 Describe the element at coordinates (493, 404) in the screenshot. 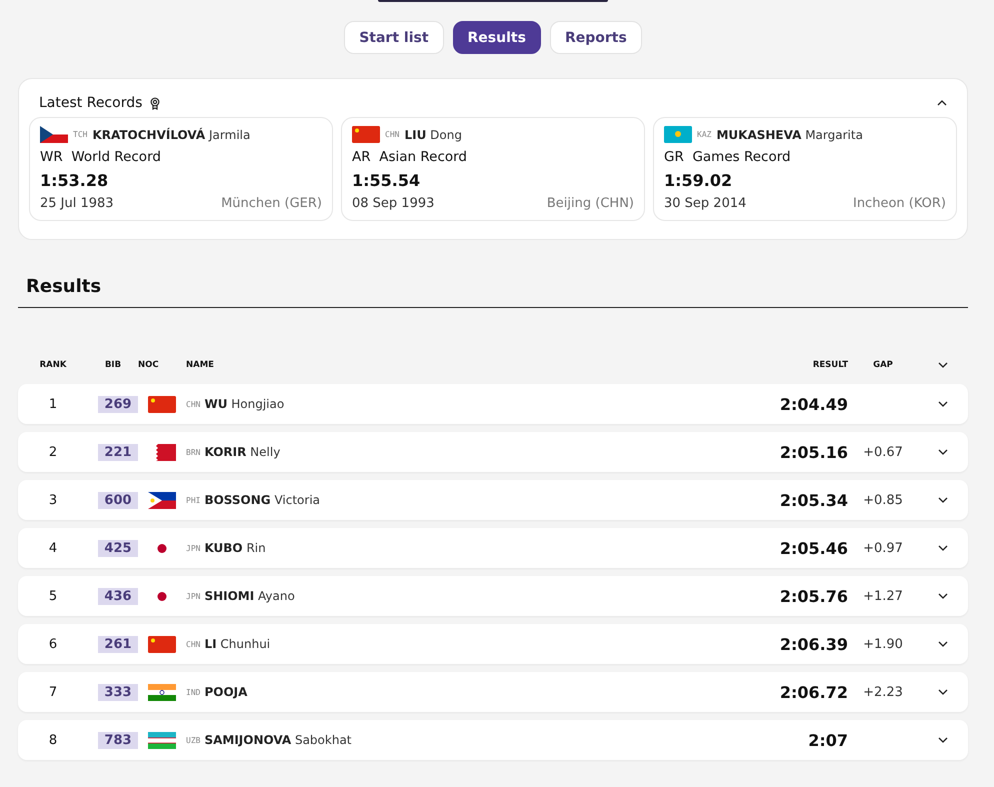

I see `result-row: 1 269 CHN WU Hongjiao 2:04.49` at that location.